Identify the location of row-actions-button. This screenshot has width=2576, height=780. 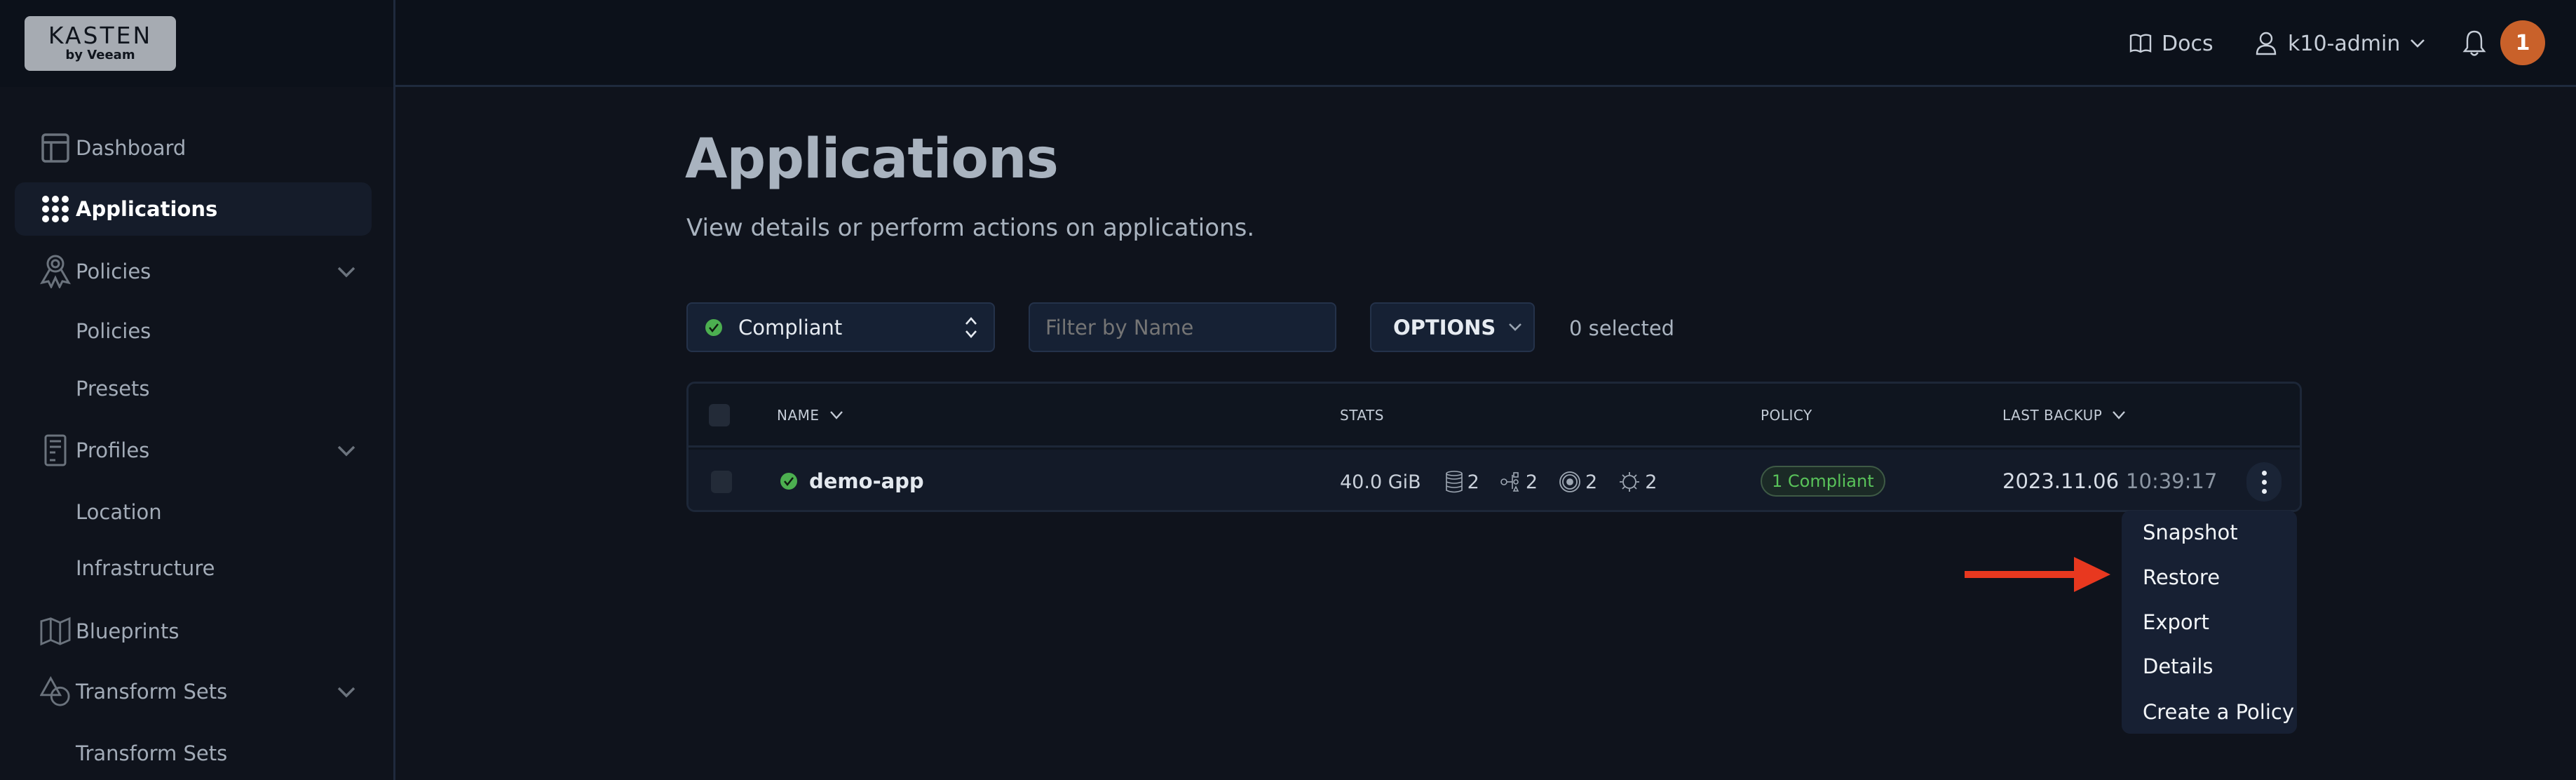
(2264, 482).